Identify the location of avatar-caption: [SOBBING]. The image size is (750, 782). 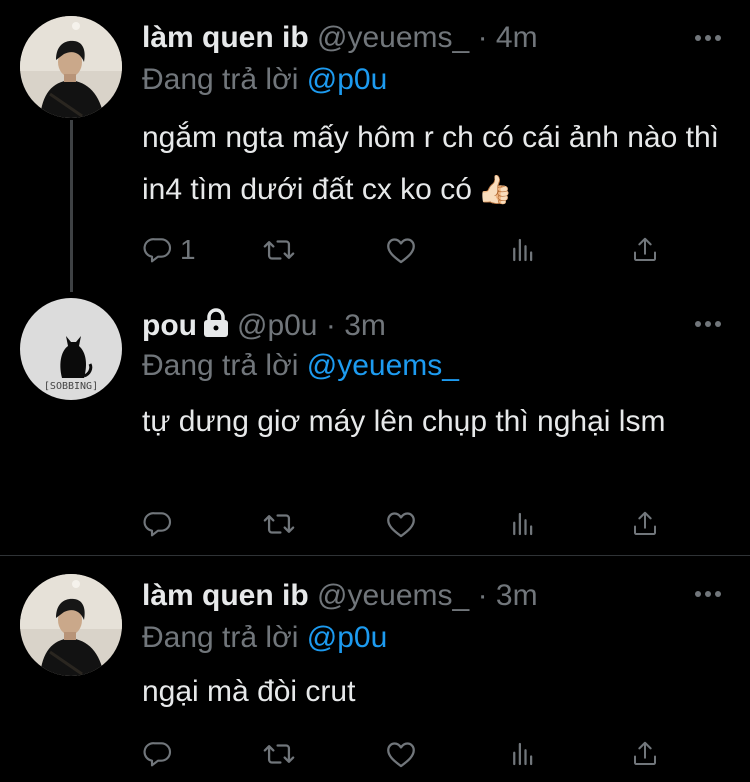
(71, 386).